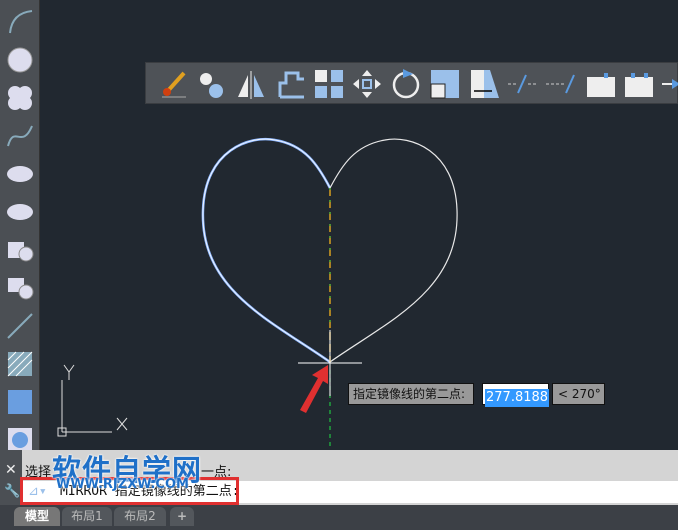 The image size is (678, 530). What do you see at coordinates (20, 174) in the screenshot?
I see `ellipse-icon` at bounding box center [20, 174].